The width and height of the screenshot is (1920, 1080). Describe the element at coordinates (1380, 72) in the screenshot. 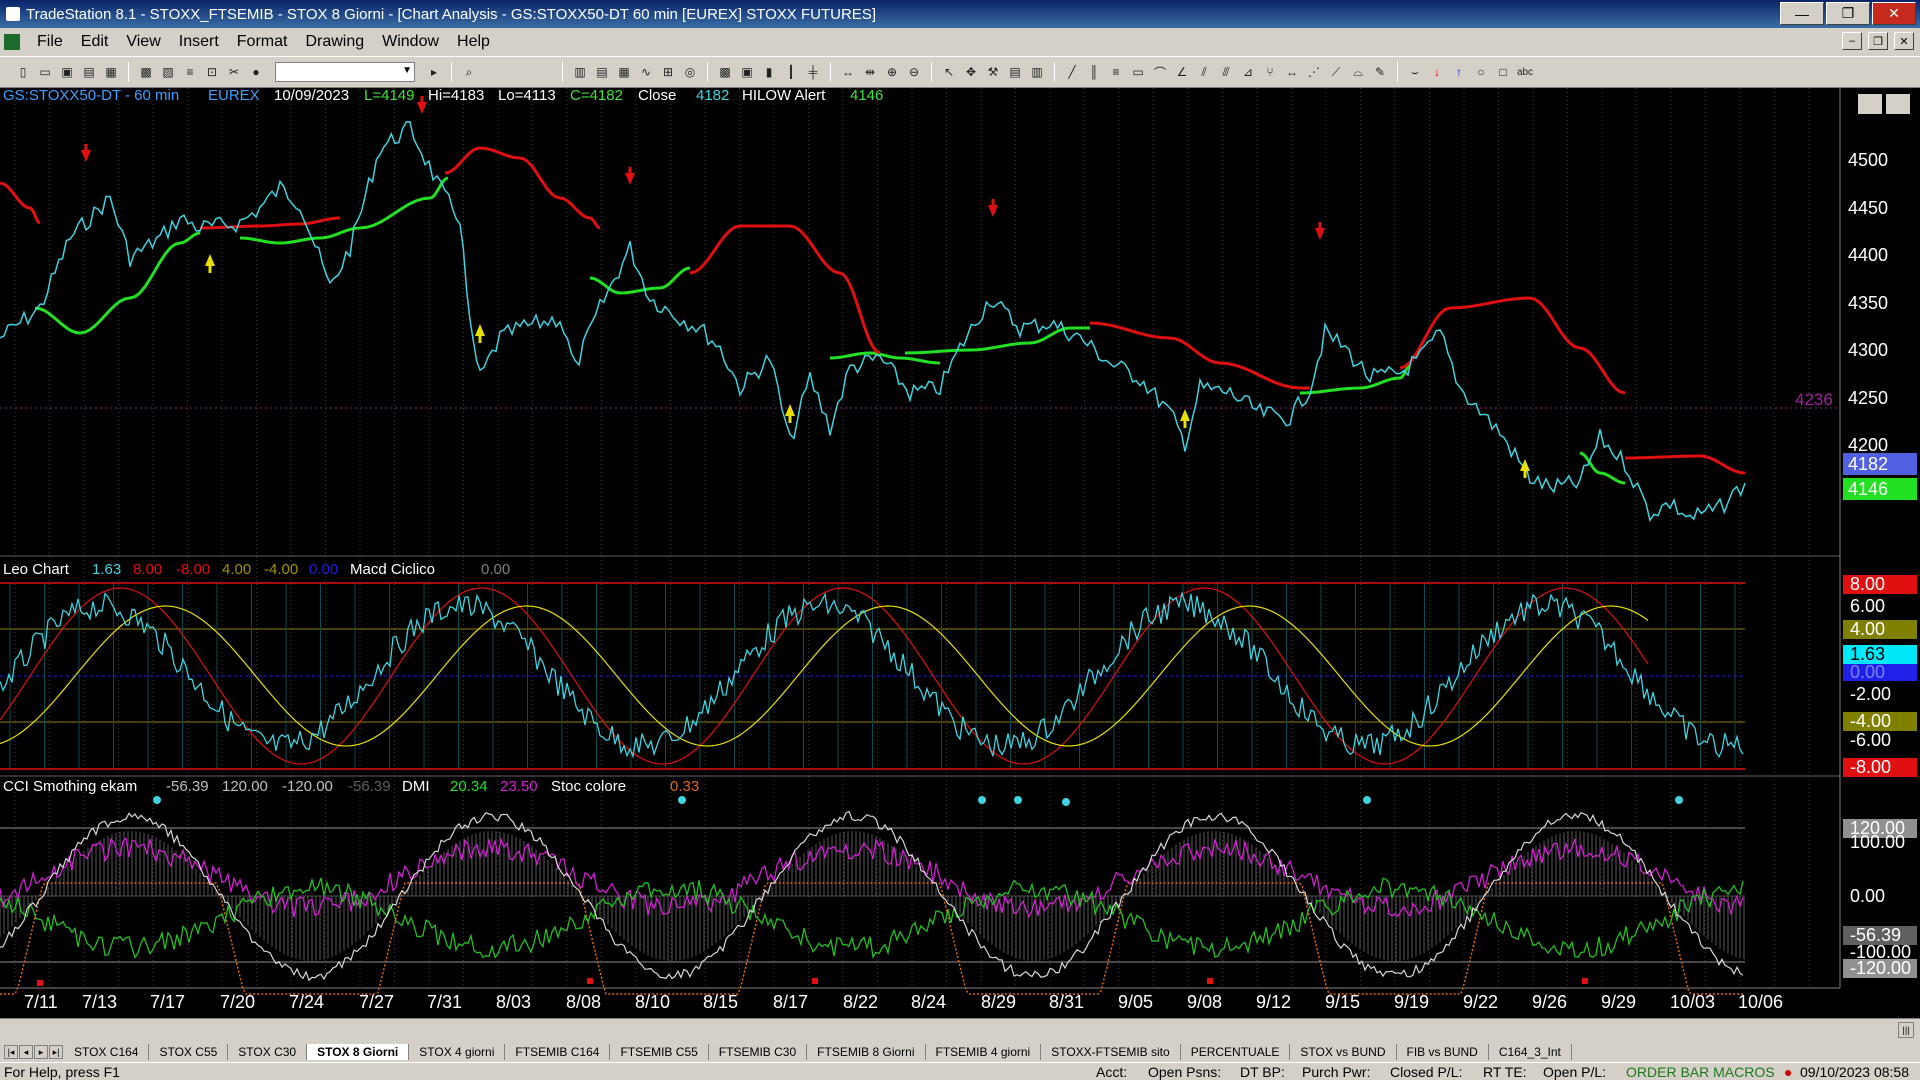

I see `pen-icon: ✎` at that location.